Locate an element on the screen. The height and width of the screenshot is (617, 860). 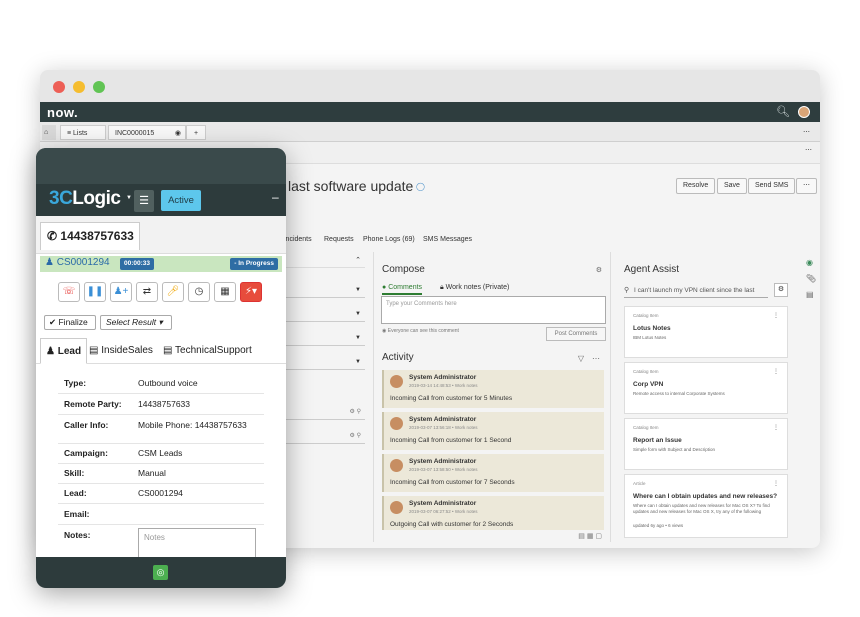
card-kind: Catalog Item is located at coordinates (646, 371).